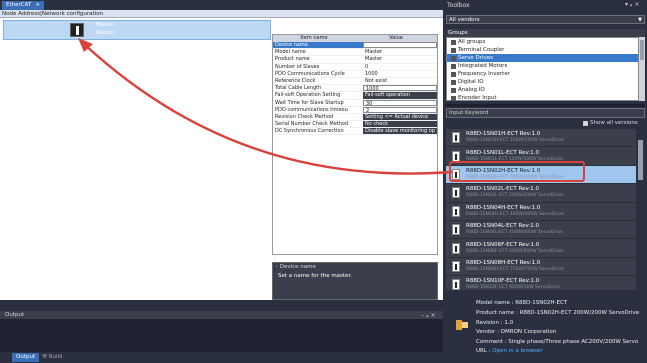 The height and width of the screenshot is (363, 647). Describe the element at coordinates (355, 103) in the screenshot. I see `property-row: Wait Time for Slave Startup 30` at that location.